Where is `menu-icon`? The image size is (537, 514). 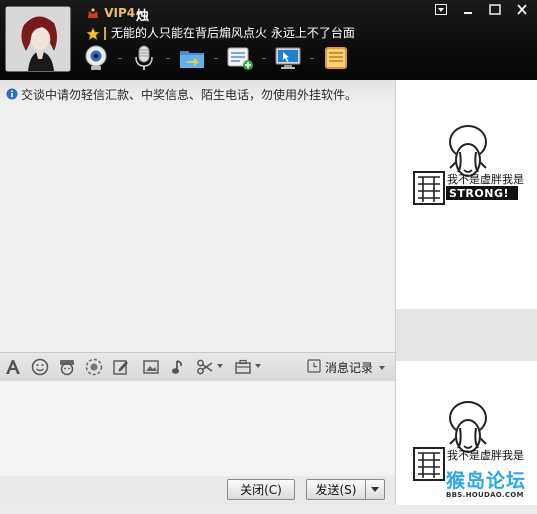 menu-icon is located at coordinates (441, 9).